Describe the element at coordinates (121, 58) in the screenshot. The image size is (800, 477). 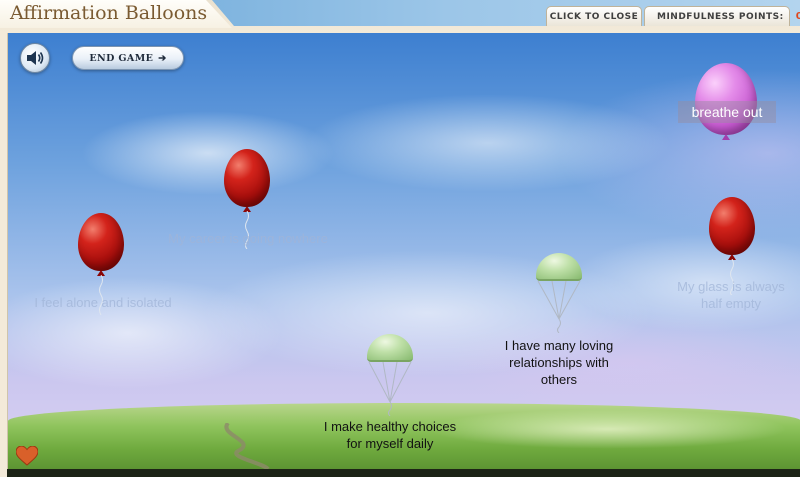
I see `end-game-label: END GAME` at that location.